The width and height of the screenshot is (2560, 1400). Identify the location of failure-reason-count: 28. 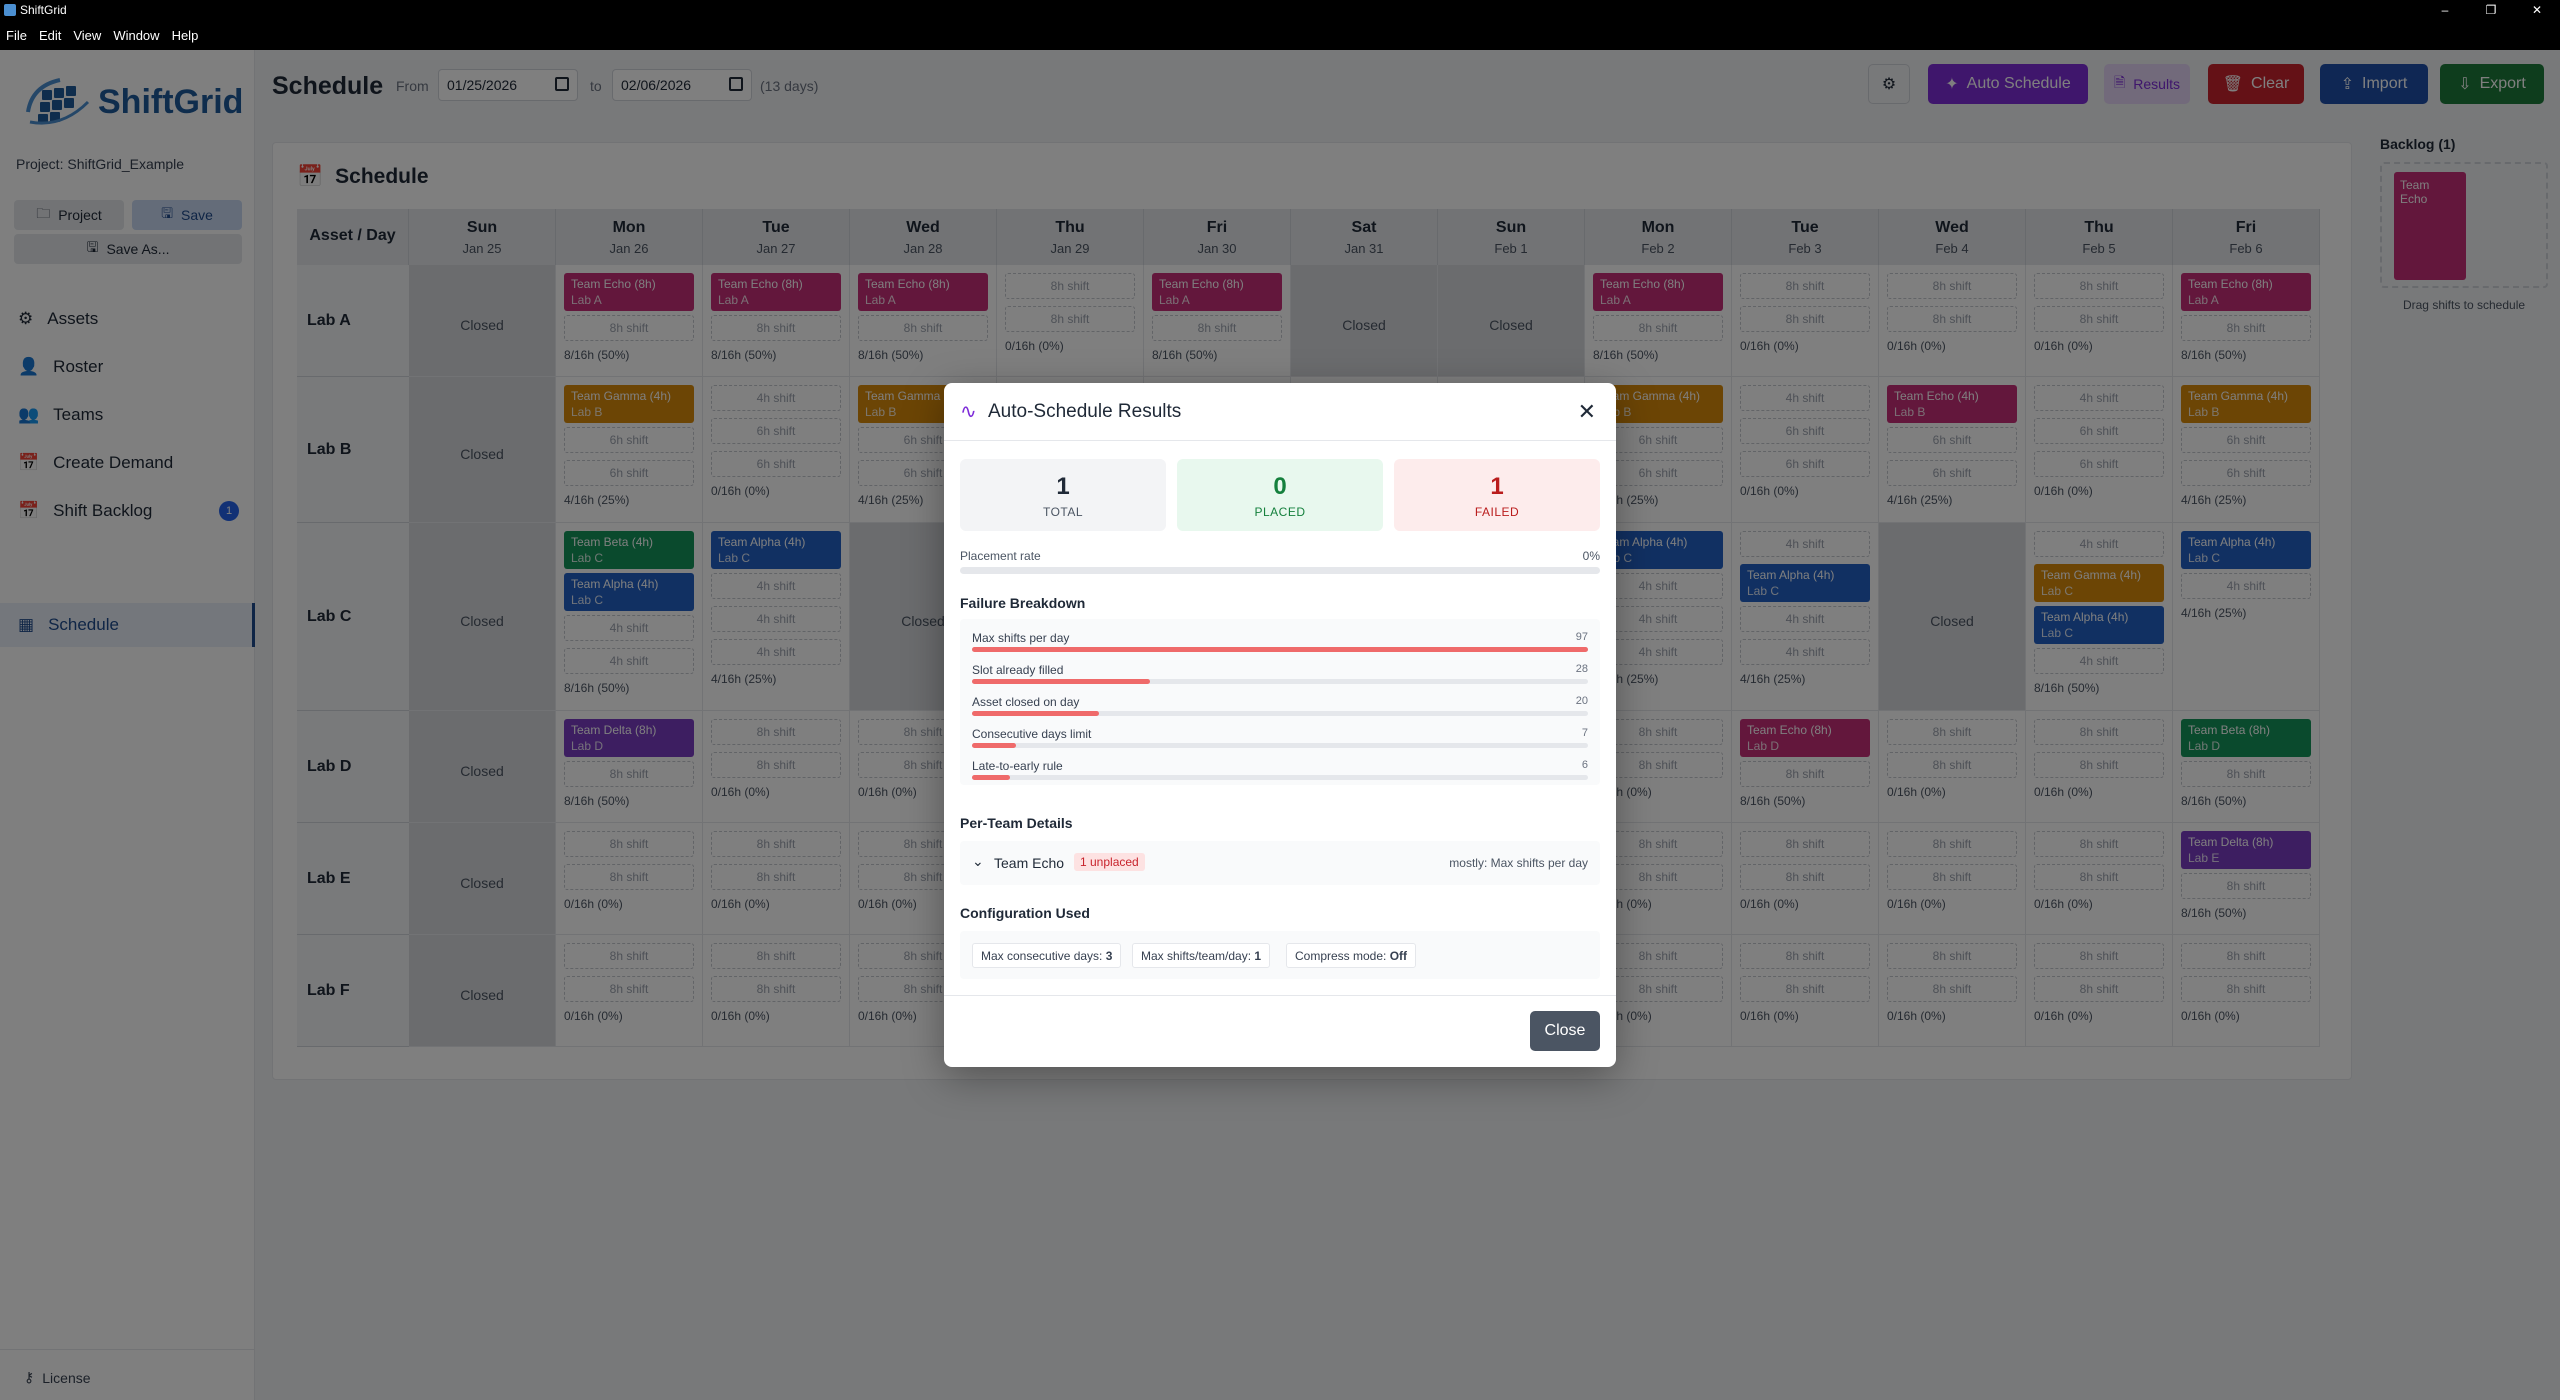
(1581, 669).